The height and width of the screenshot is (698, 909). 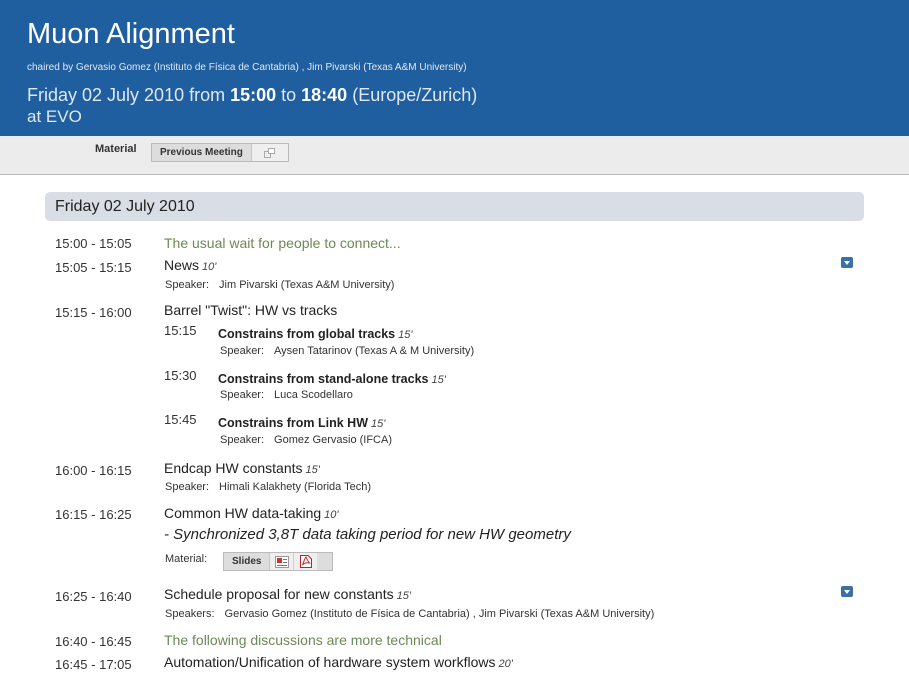 I want to click on speaker-line: Speaker: Gomez Gervasio (IFCA), so click(x=306, y=440).